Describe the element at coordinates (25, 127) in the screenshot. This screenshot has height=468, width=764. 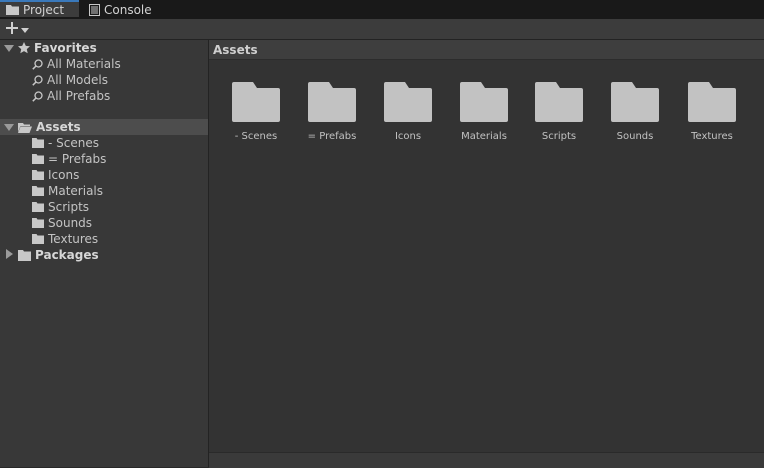
I see `open-folder-icon` at that location.